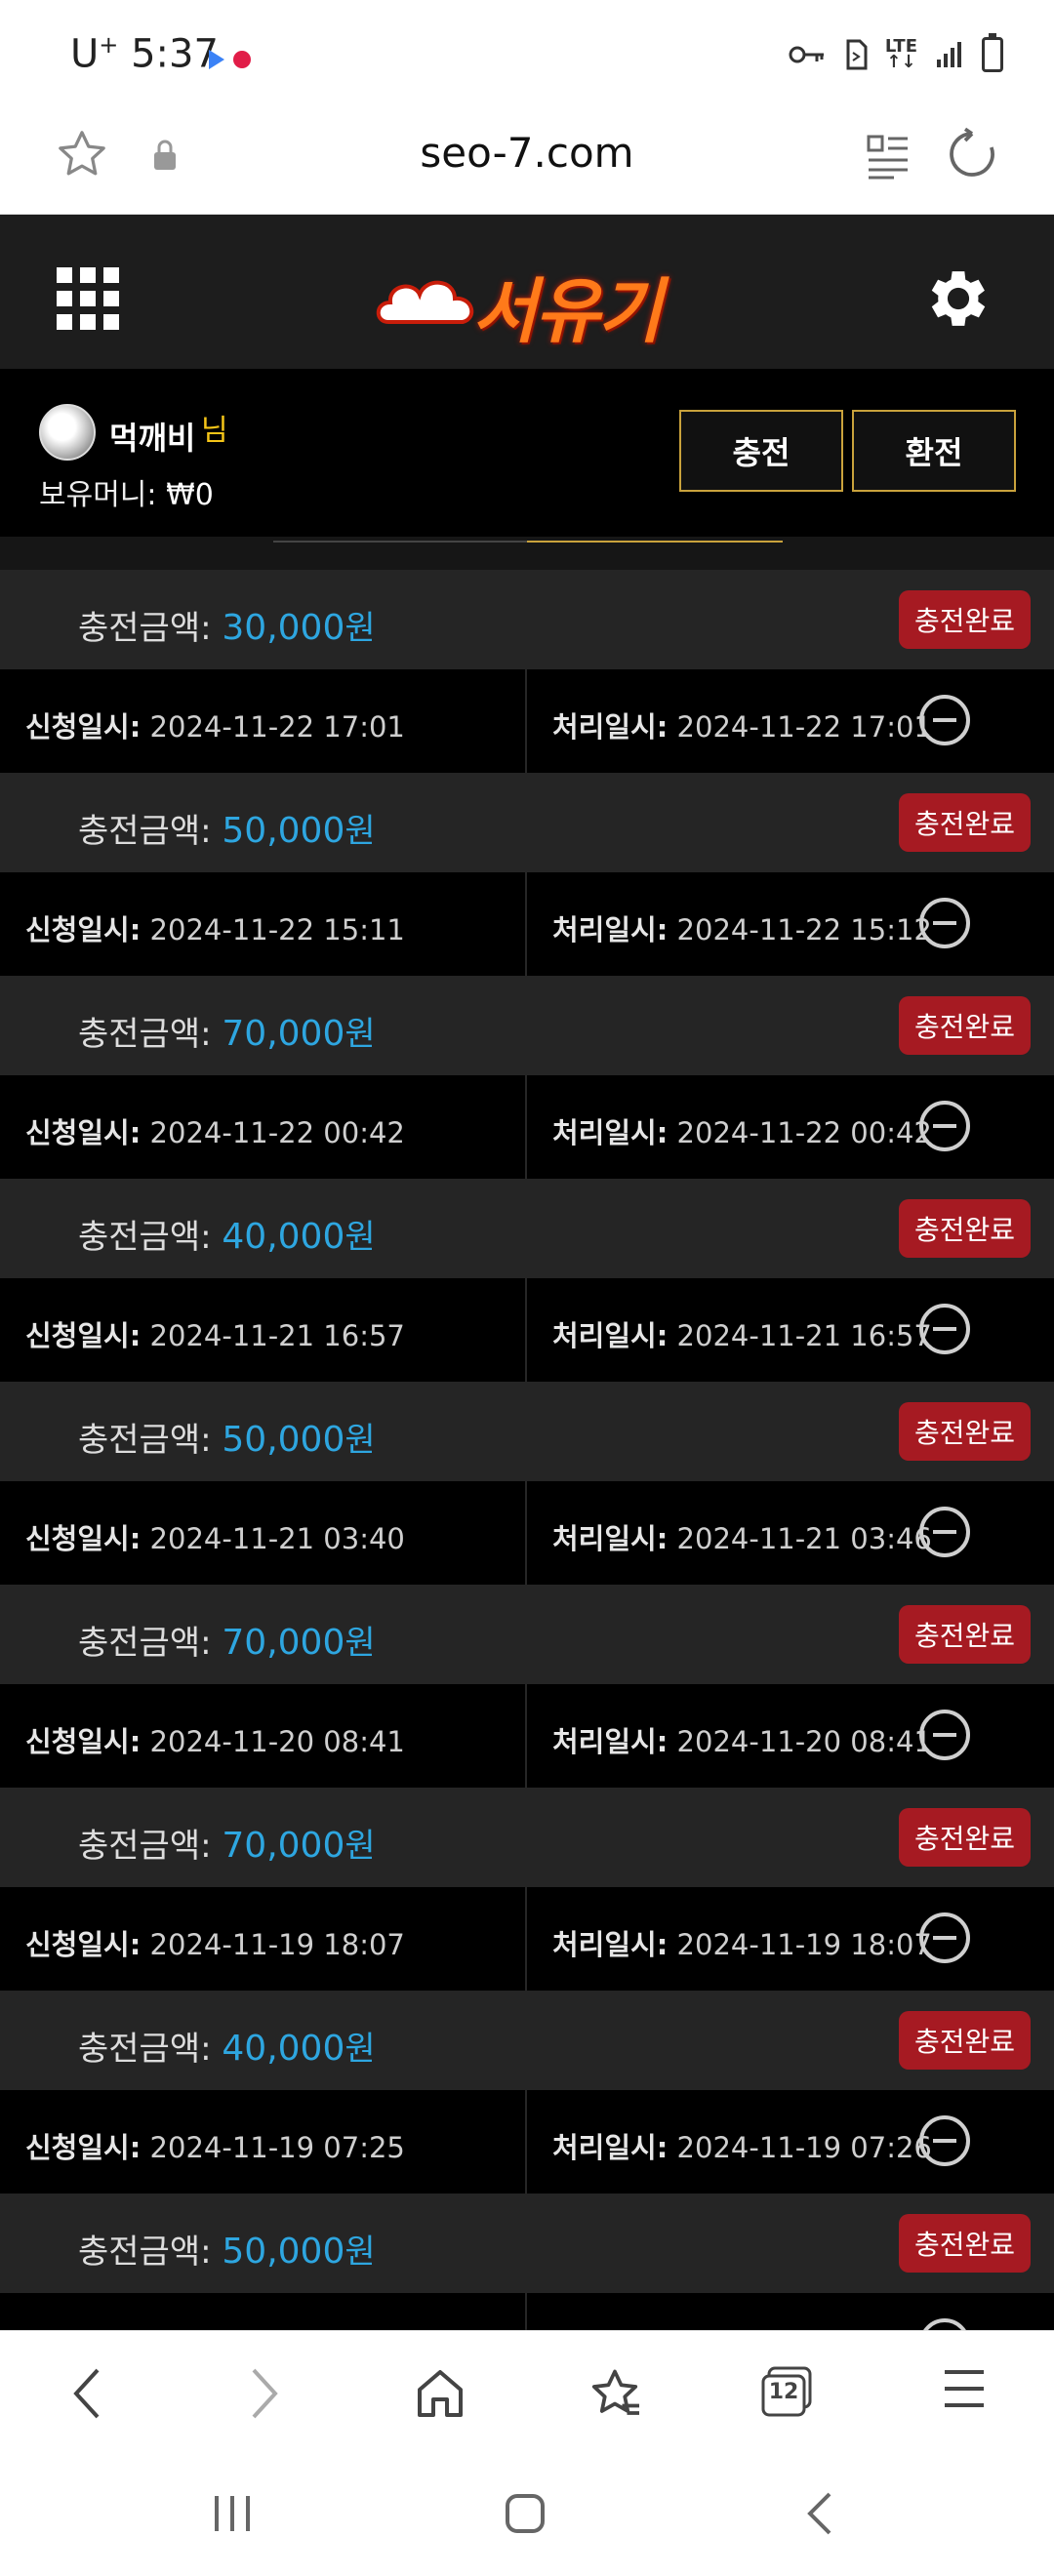  I want to click on tab-charge-history, so click(400, 540).